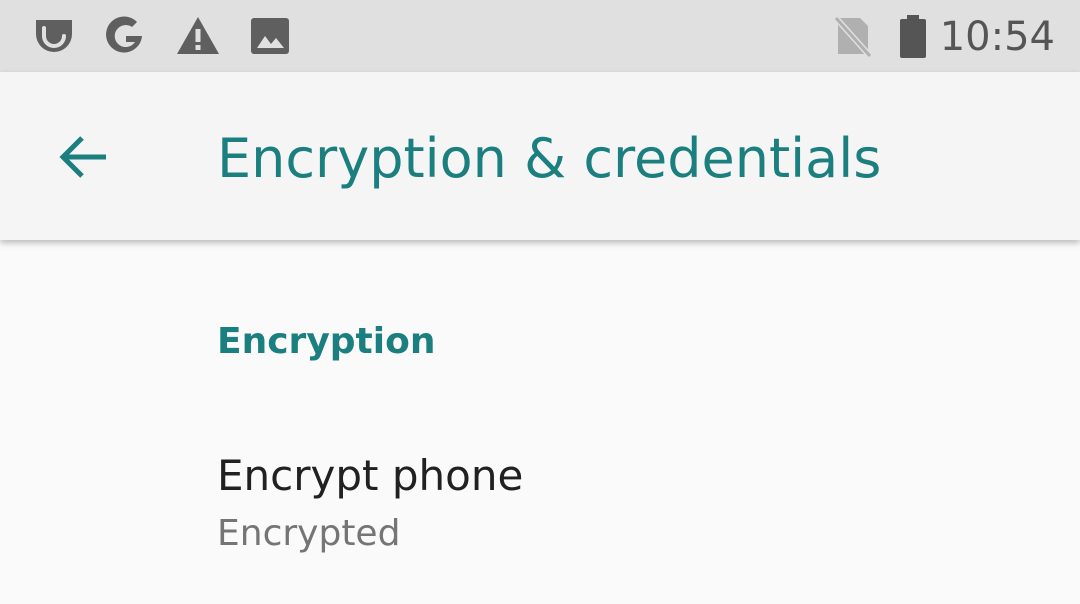  Describe the element at coordinates (997, 37) in the screenshot. I see `clock: 10:54` at that location.